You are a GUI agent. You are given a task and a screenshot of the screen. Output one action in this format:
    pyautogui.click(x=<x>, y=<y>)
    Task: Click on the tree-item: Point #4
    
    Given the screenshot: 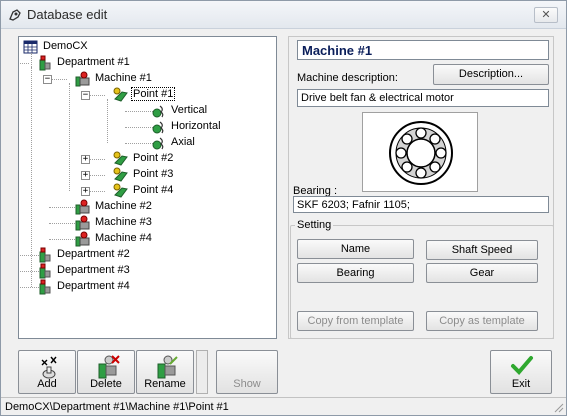 What is the action you would take?
    pyautogui.click(x=178, y=191)
    